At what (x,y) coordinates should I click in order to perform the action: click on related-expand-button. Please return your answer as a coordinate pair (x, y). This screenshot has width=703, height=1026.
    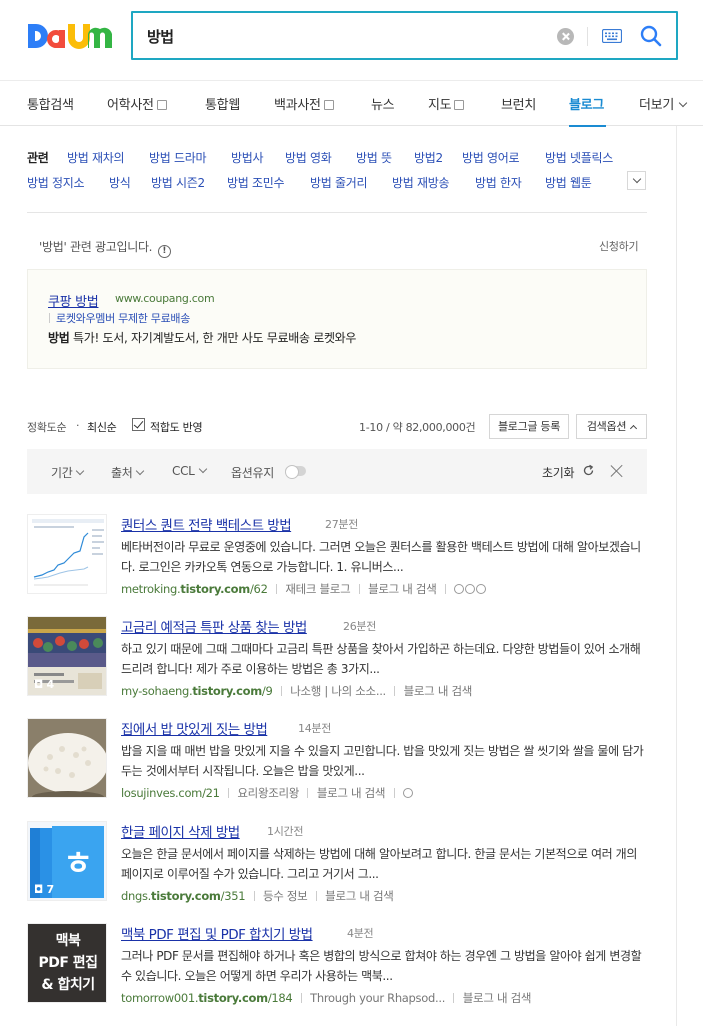
    Looking at the image, I should click on (636, 180).